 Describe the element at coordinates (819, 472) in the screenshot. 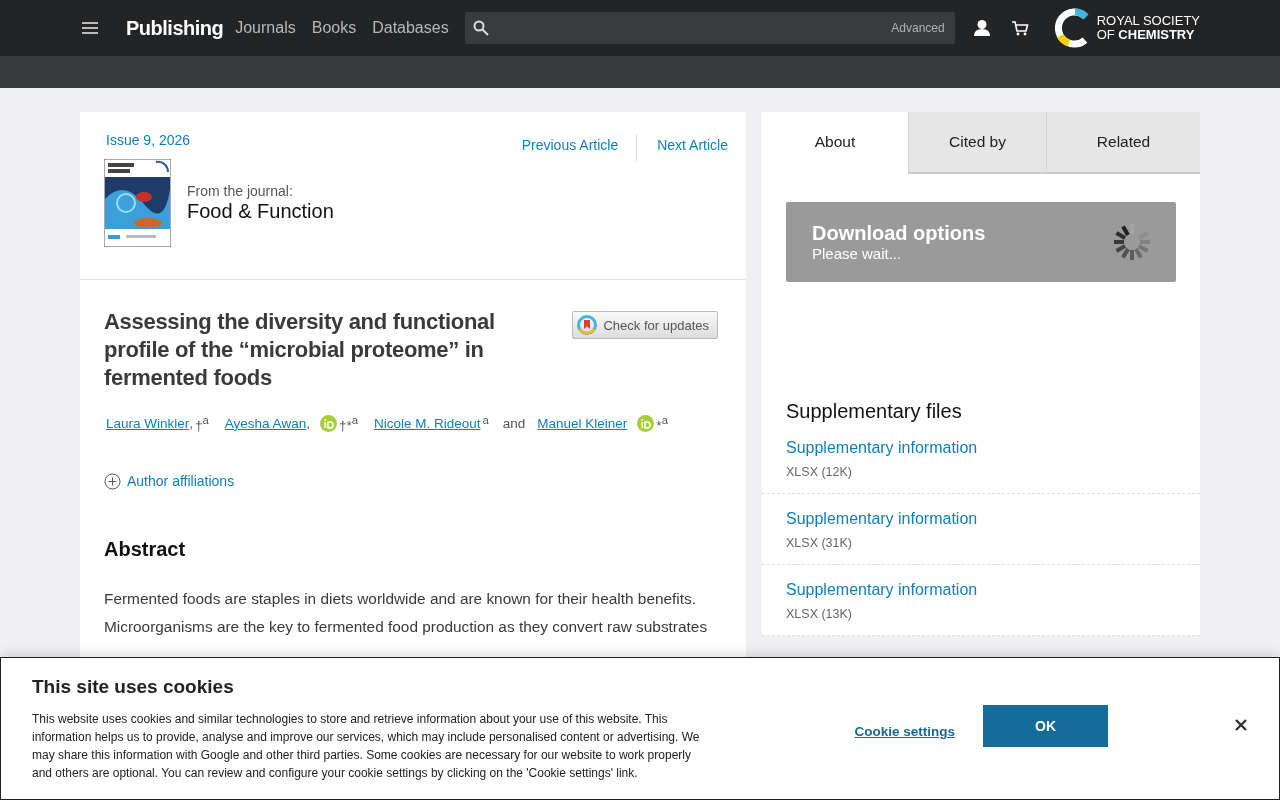

I see `file-size: XLSX (12K)` at that location.